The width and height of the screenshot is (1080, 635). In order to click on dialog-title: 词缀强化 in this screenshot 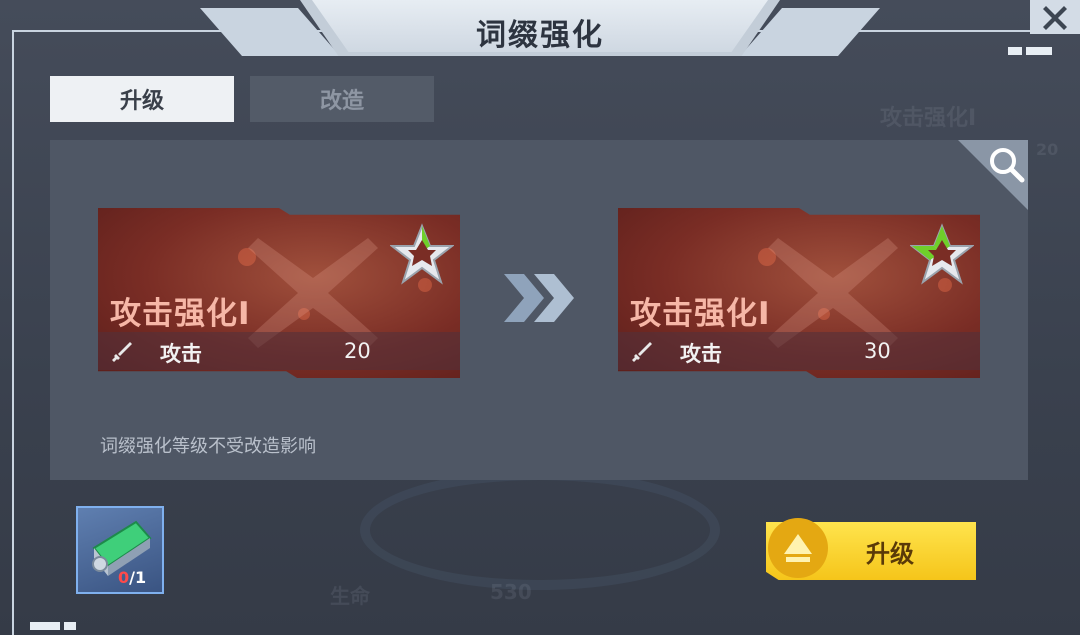, I will do `click(540, 35)`.